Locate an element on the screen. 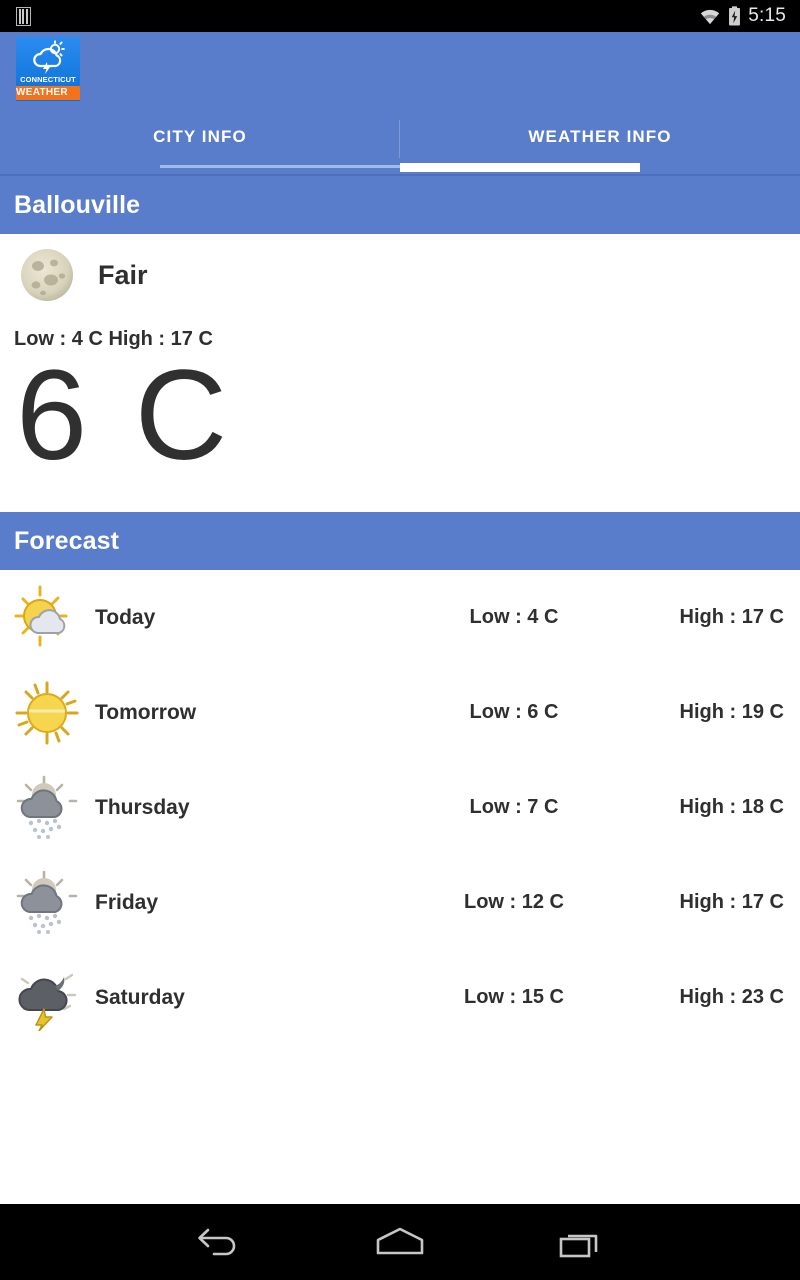 The height and width of the screenshot is (1280, 800). forecast-row: Today Low : 4 C High : 17 C is located at coordinates (400, 617).